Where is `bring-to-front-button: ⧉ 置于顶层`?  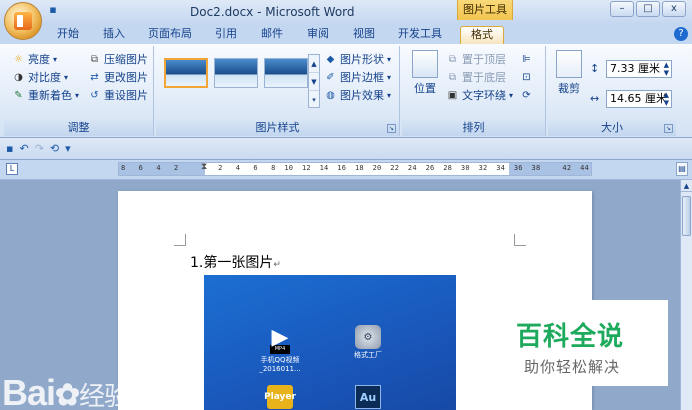
bring-to-front-button: ⧉ 置于顶层 is located at coordinates (476, 59).